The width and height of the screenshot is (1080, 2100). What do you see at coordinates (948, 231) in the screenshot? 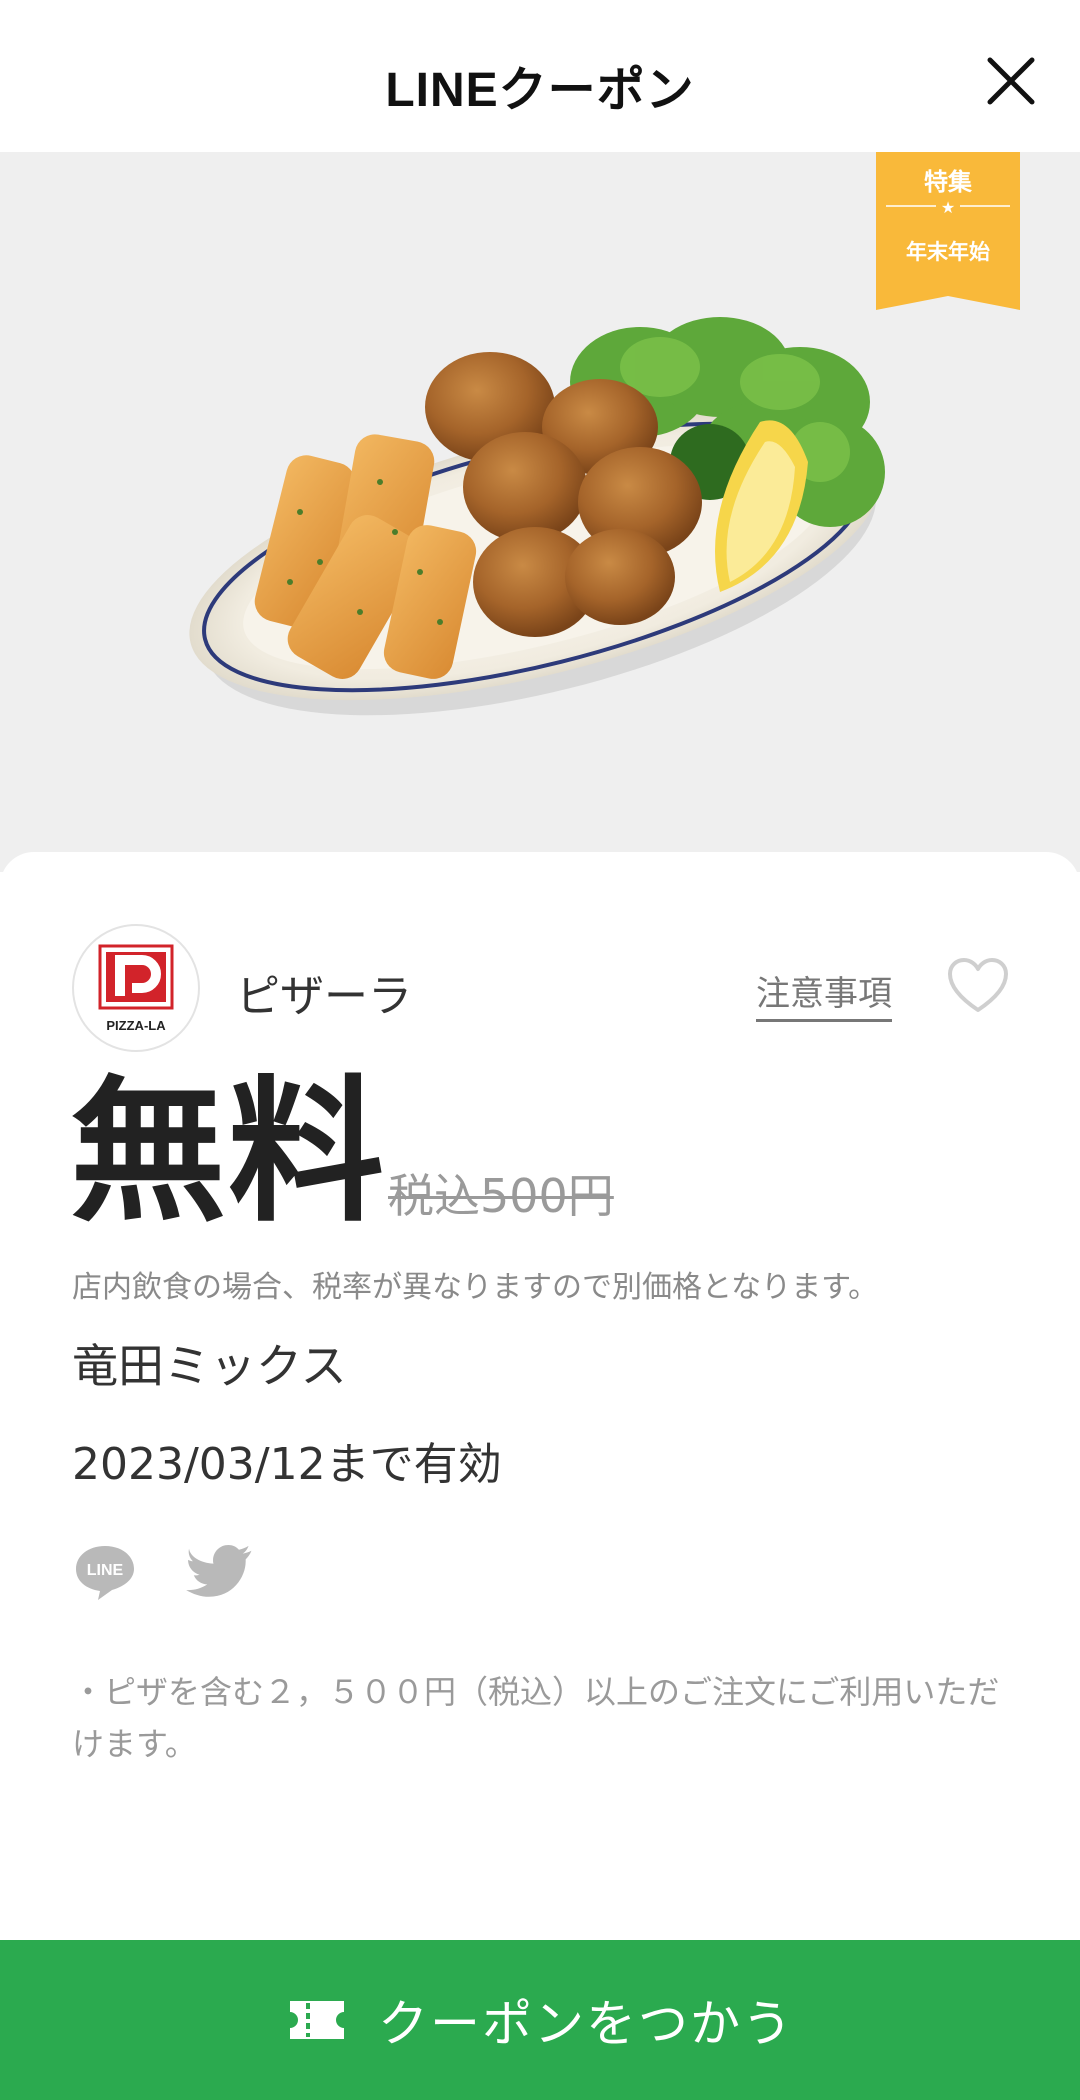
I see `feature-ribbon: 特集 ★ 年末年始` at bounding box center [948, 231].